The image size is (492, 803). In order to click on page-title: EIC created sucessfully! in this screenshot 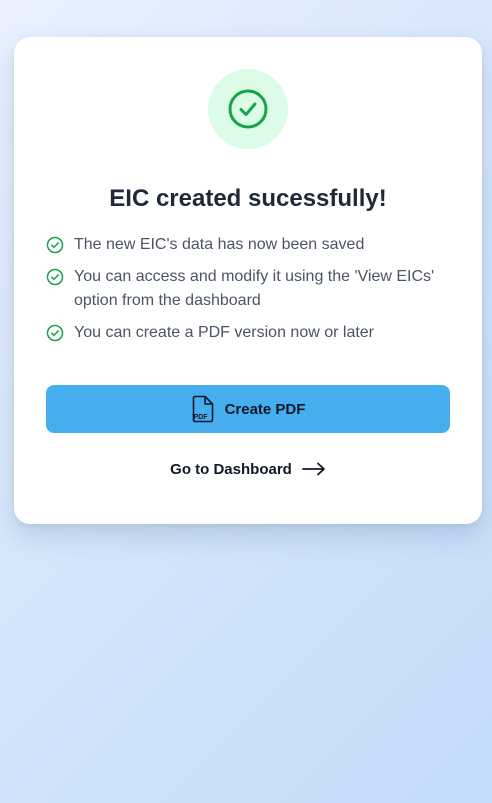, I will do `click(248, 198)`.